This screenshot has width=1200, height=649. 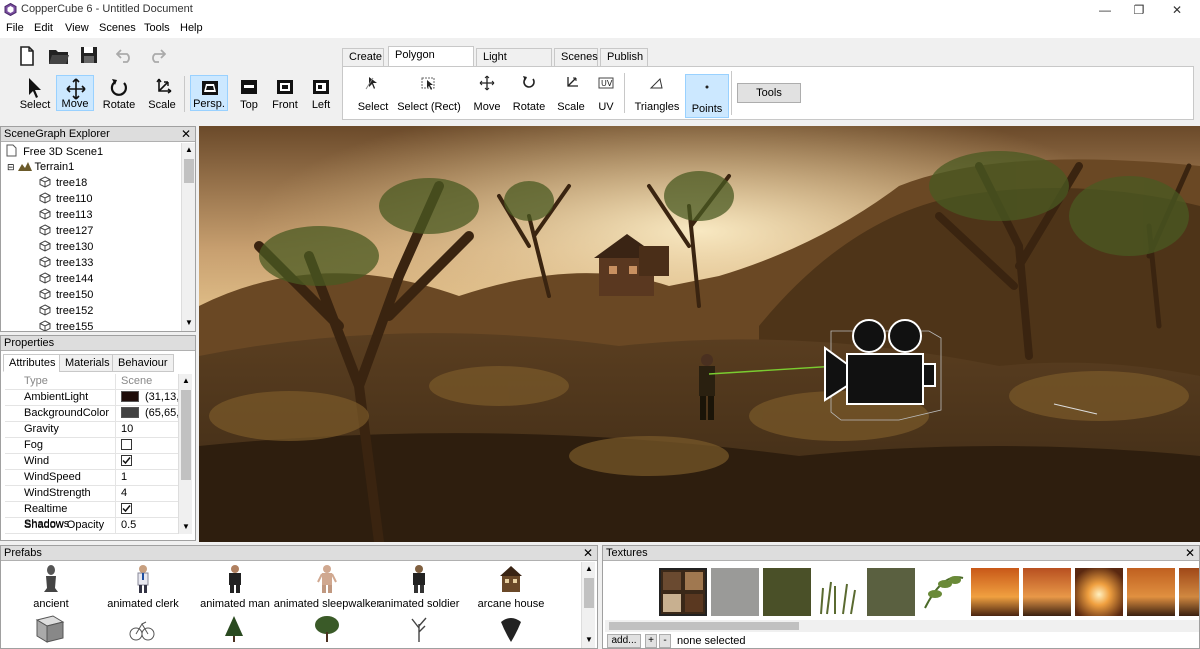 I want to click on property-value: 10, so click(x=148, y=430).